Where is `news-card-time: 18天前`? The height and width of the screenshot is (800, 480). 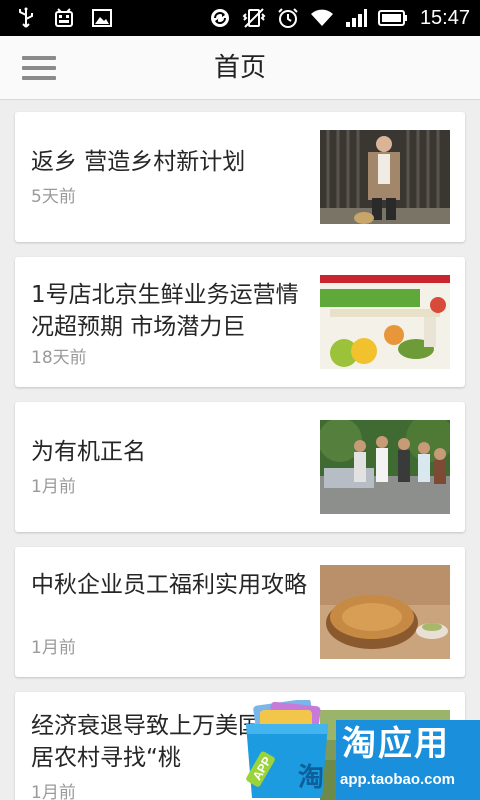 news-card-time: 18天前 is located at coordinates (59, 358).